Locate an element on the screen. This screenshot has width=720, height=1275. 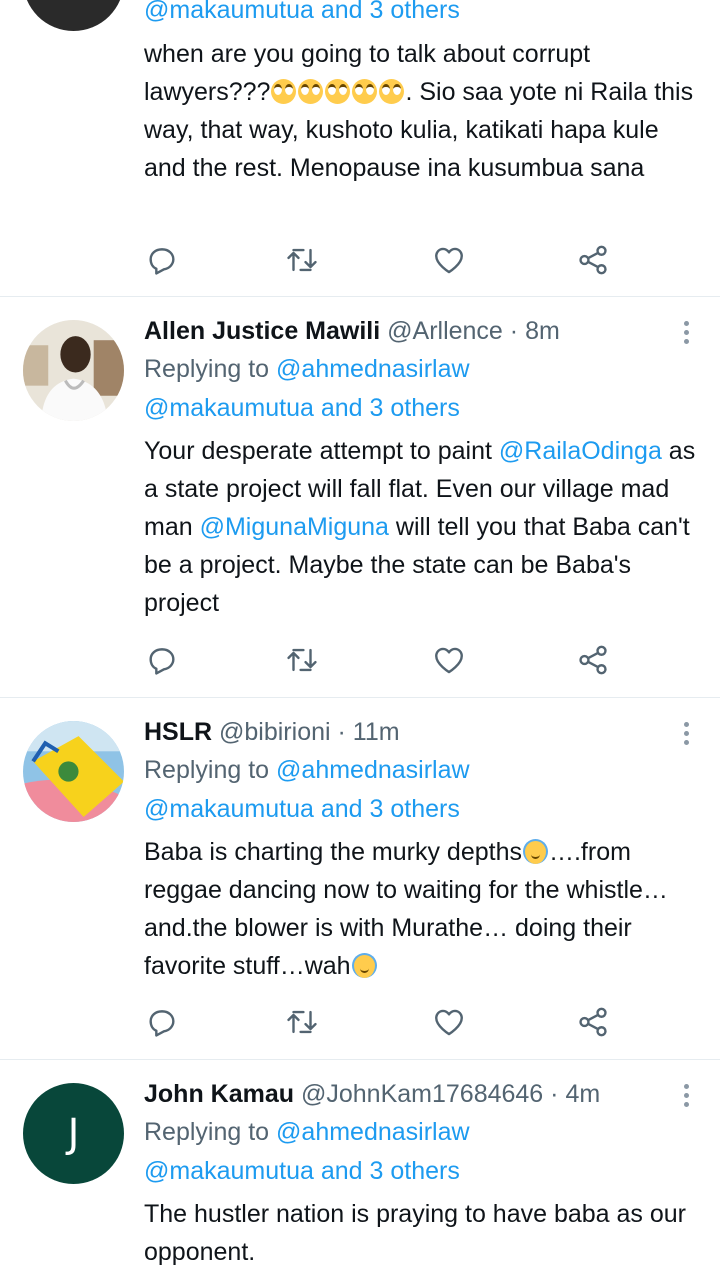
tweet-header: John Kamau @JohnKam17684646 · 4m is located at coordinates (422, 1094).